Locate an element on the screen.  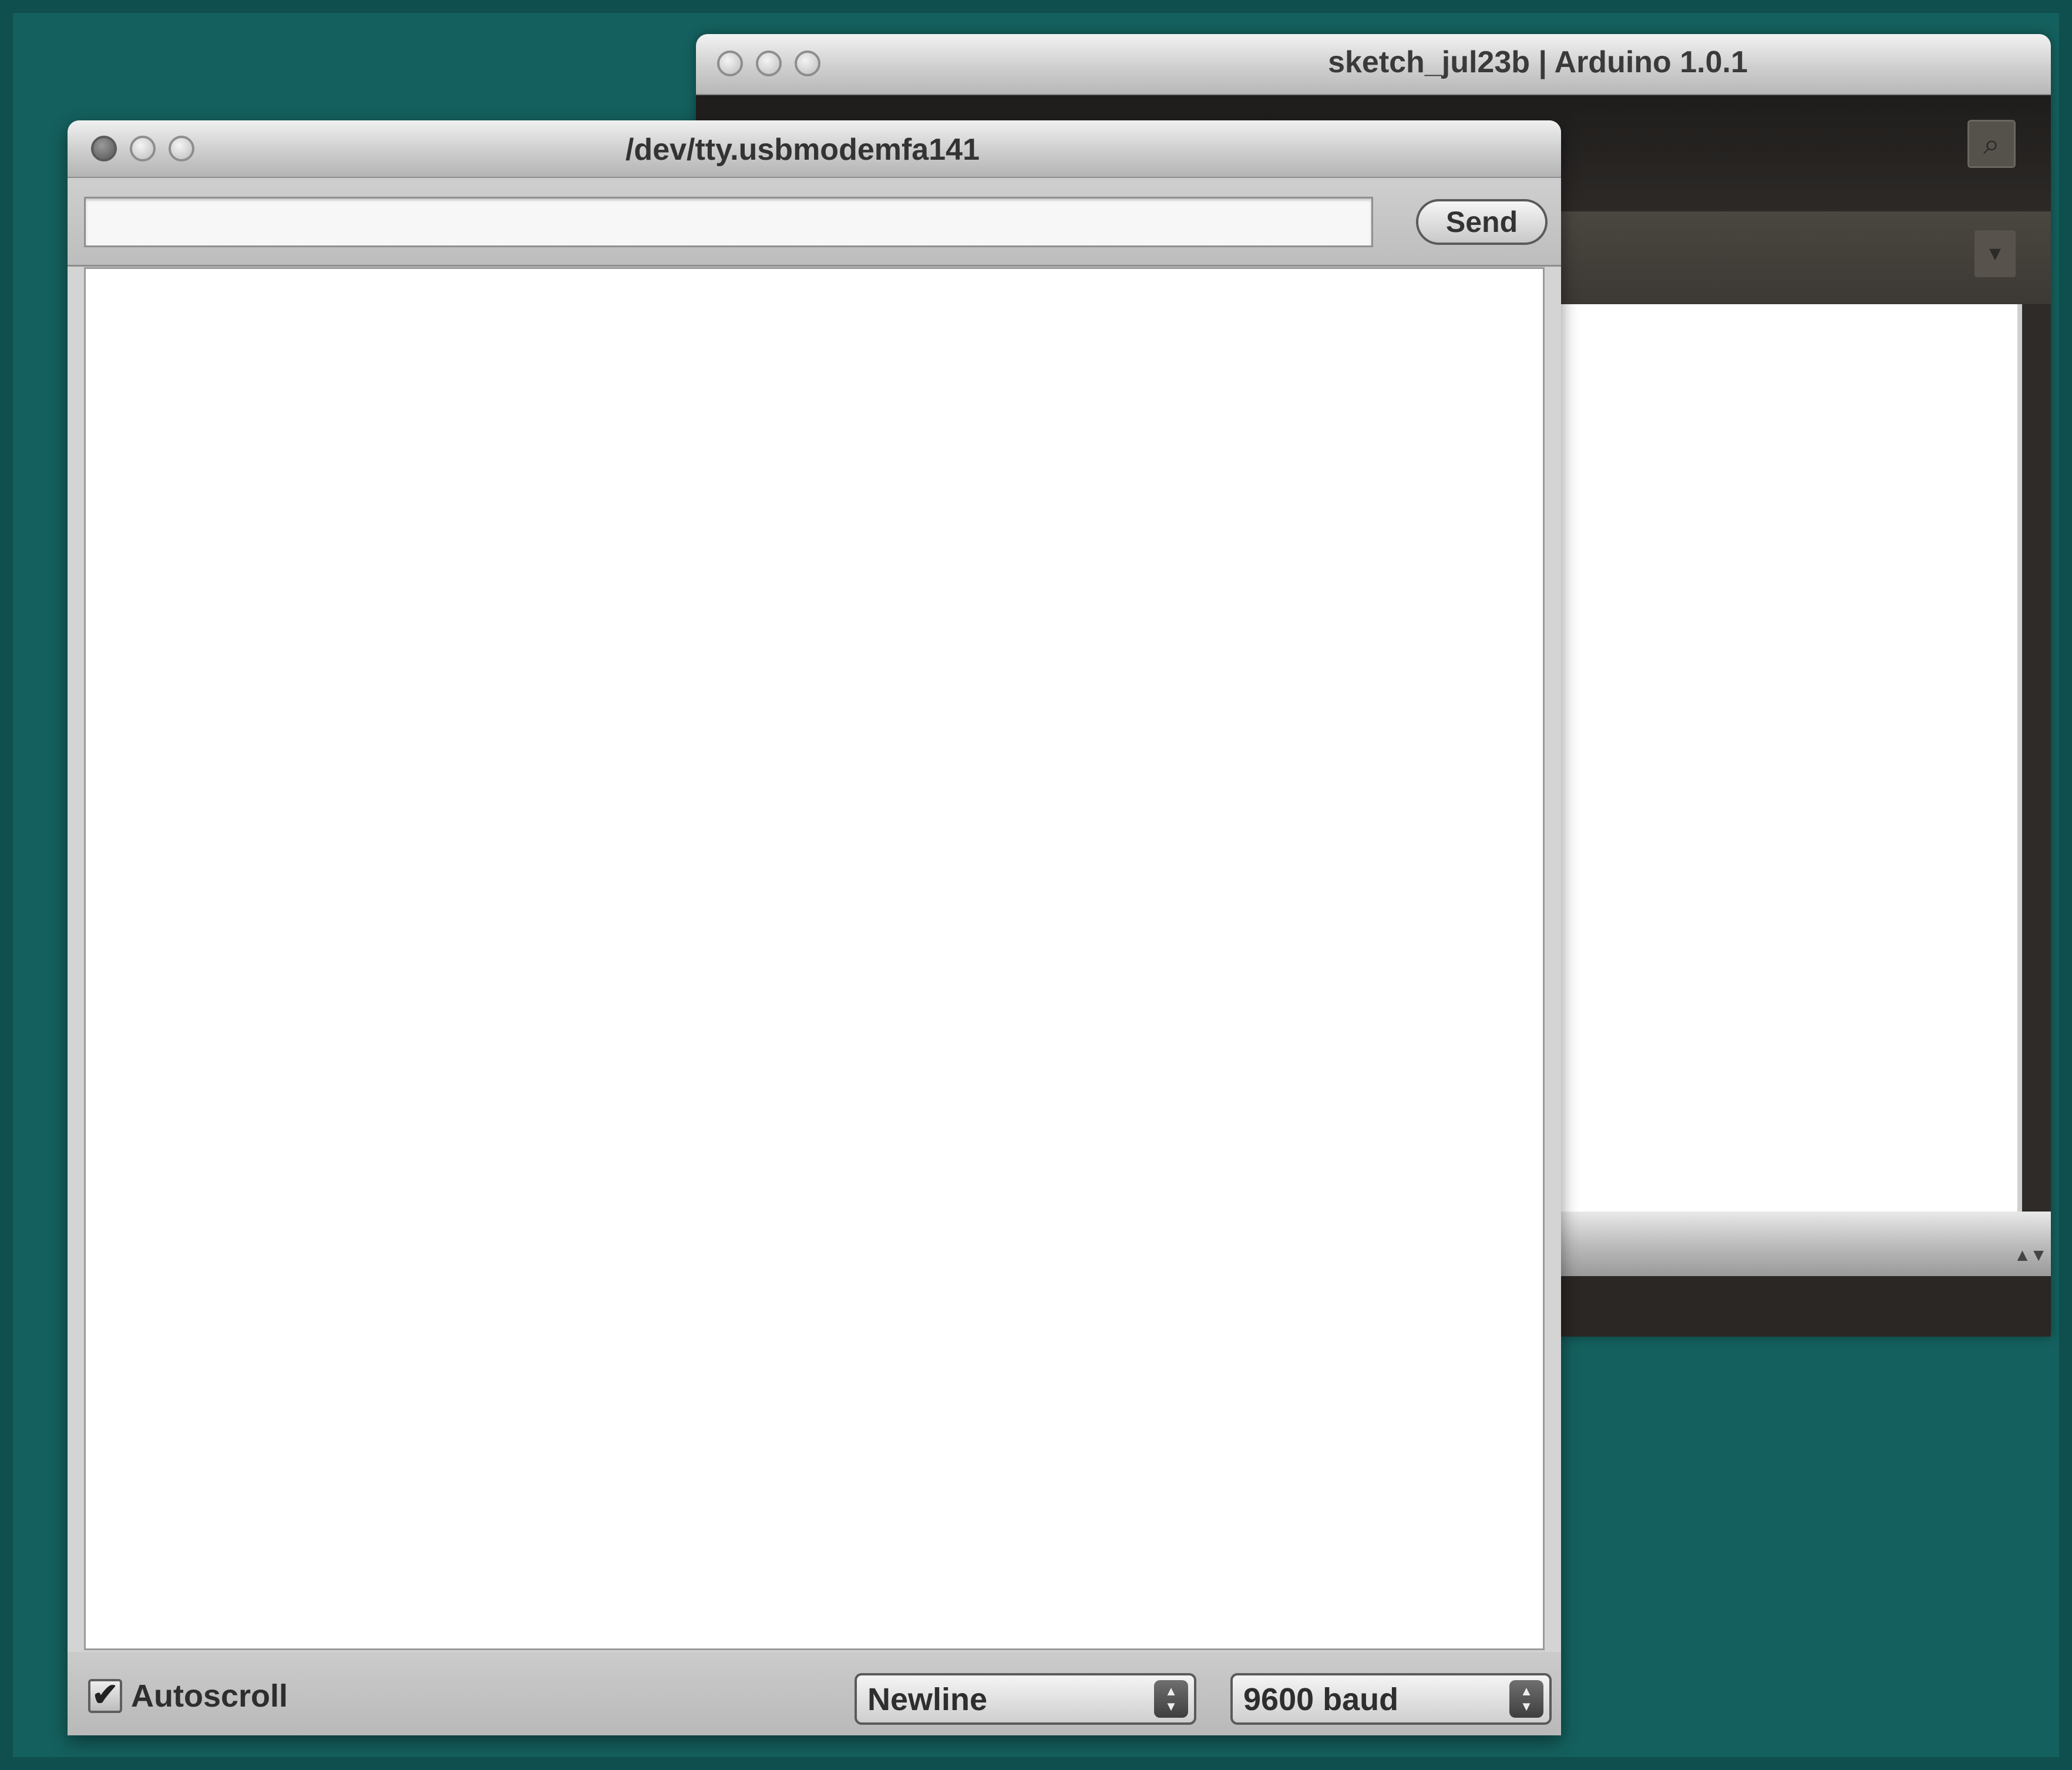
send-row: Send is located at coordinates (814, 223).